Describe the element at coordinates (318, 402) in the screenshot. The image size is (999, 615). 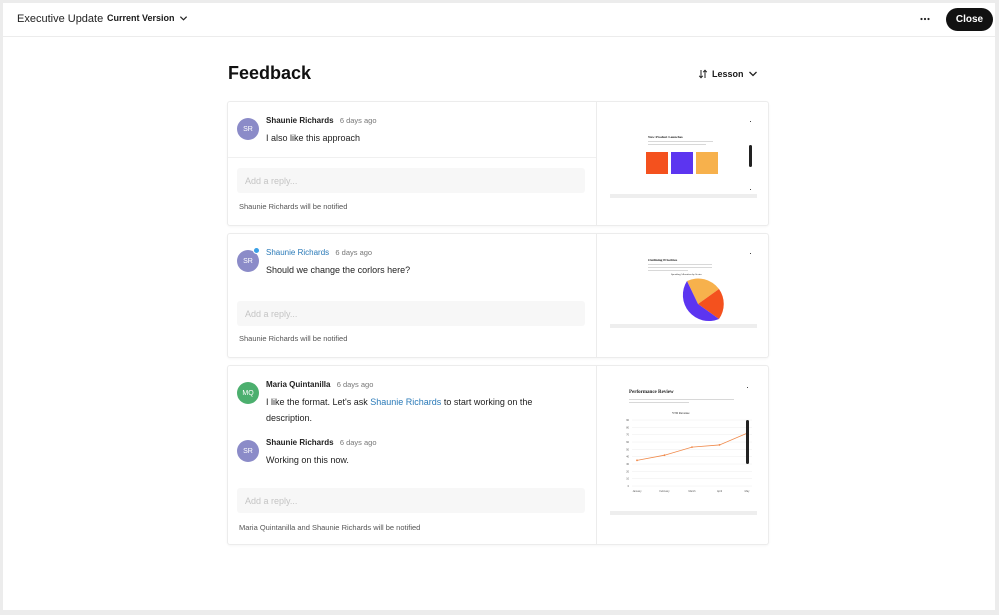
I see `comment-text-part: I like the format. Let's ask` at that location.